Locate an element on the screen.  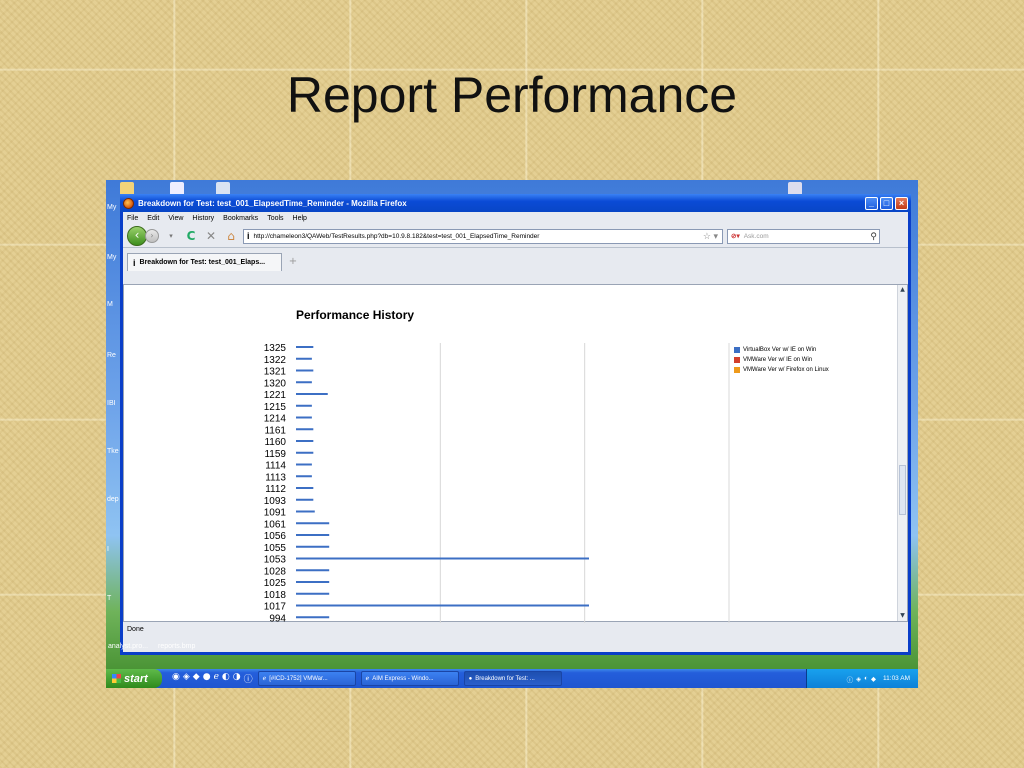
forward-arrow-icon: › is located at coordinates (152, 236).